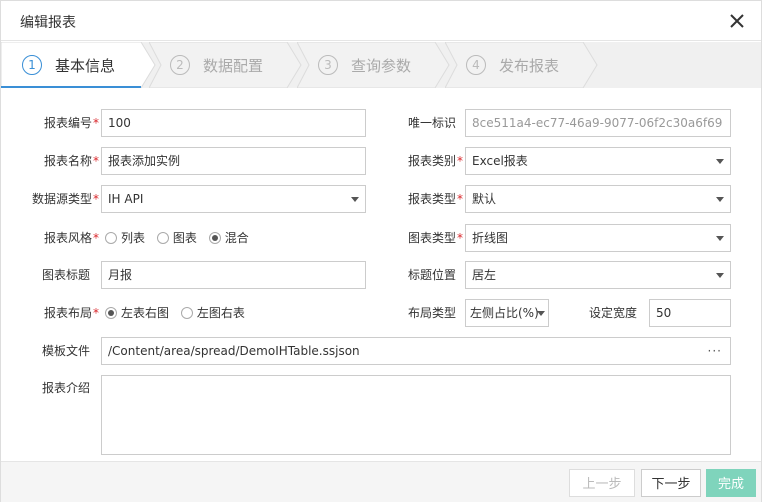 This screenshot has width=762, height=502. Describe the element at coordinates (228, 238) in the screenshot. I see `report-style-option-mixed: 混合` at that location.